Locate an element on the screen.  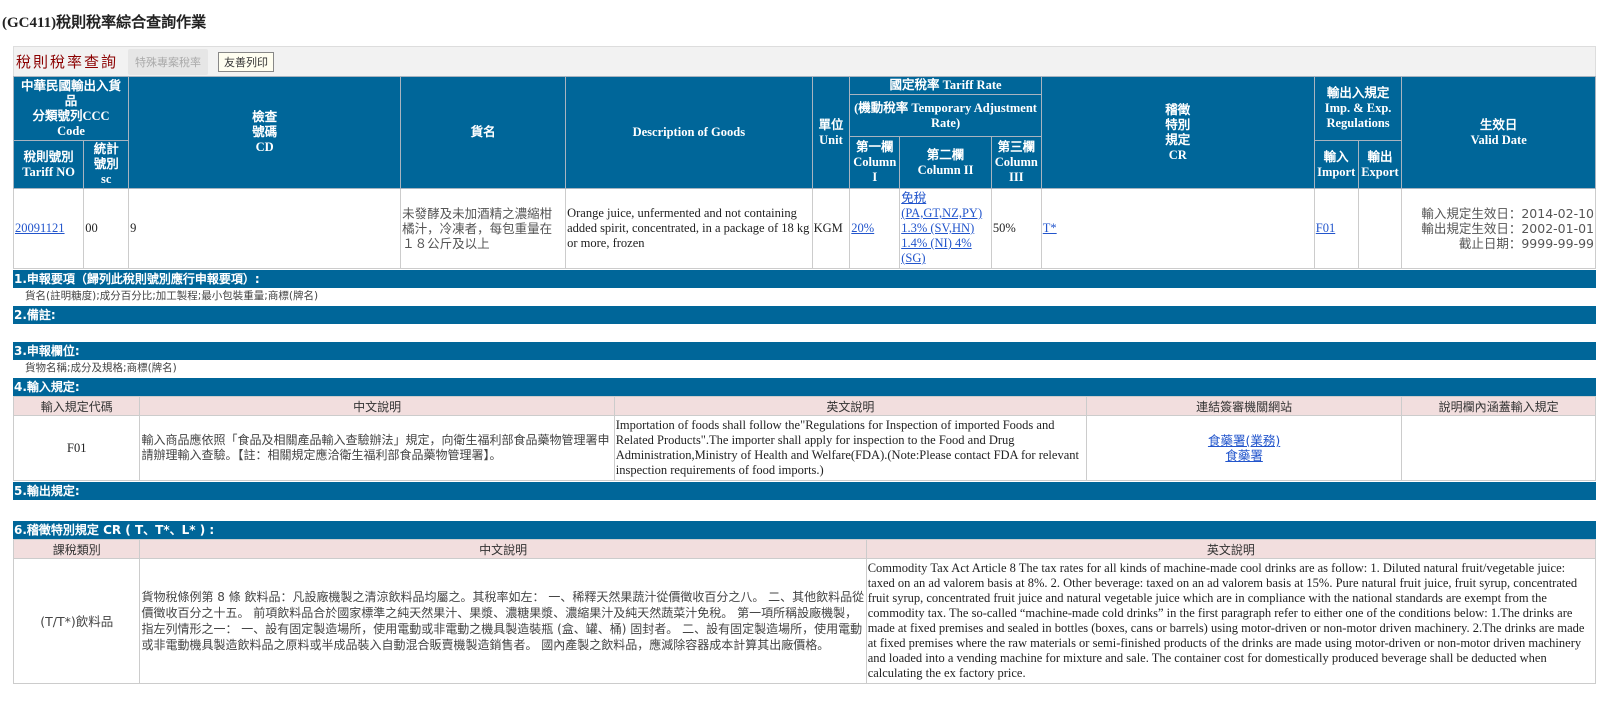
col-header: 連結簽審機關網站 is located at coordinates (1244, 406).